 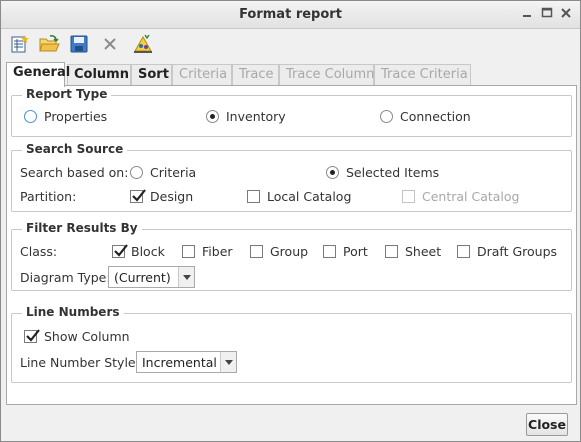 I want to click on delete-icon, so click(x=110, y=44).